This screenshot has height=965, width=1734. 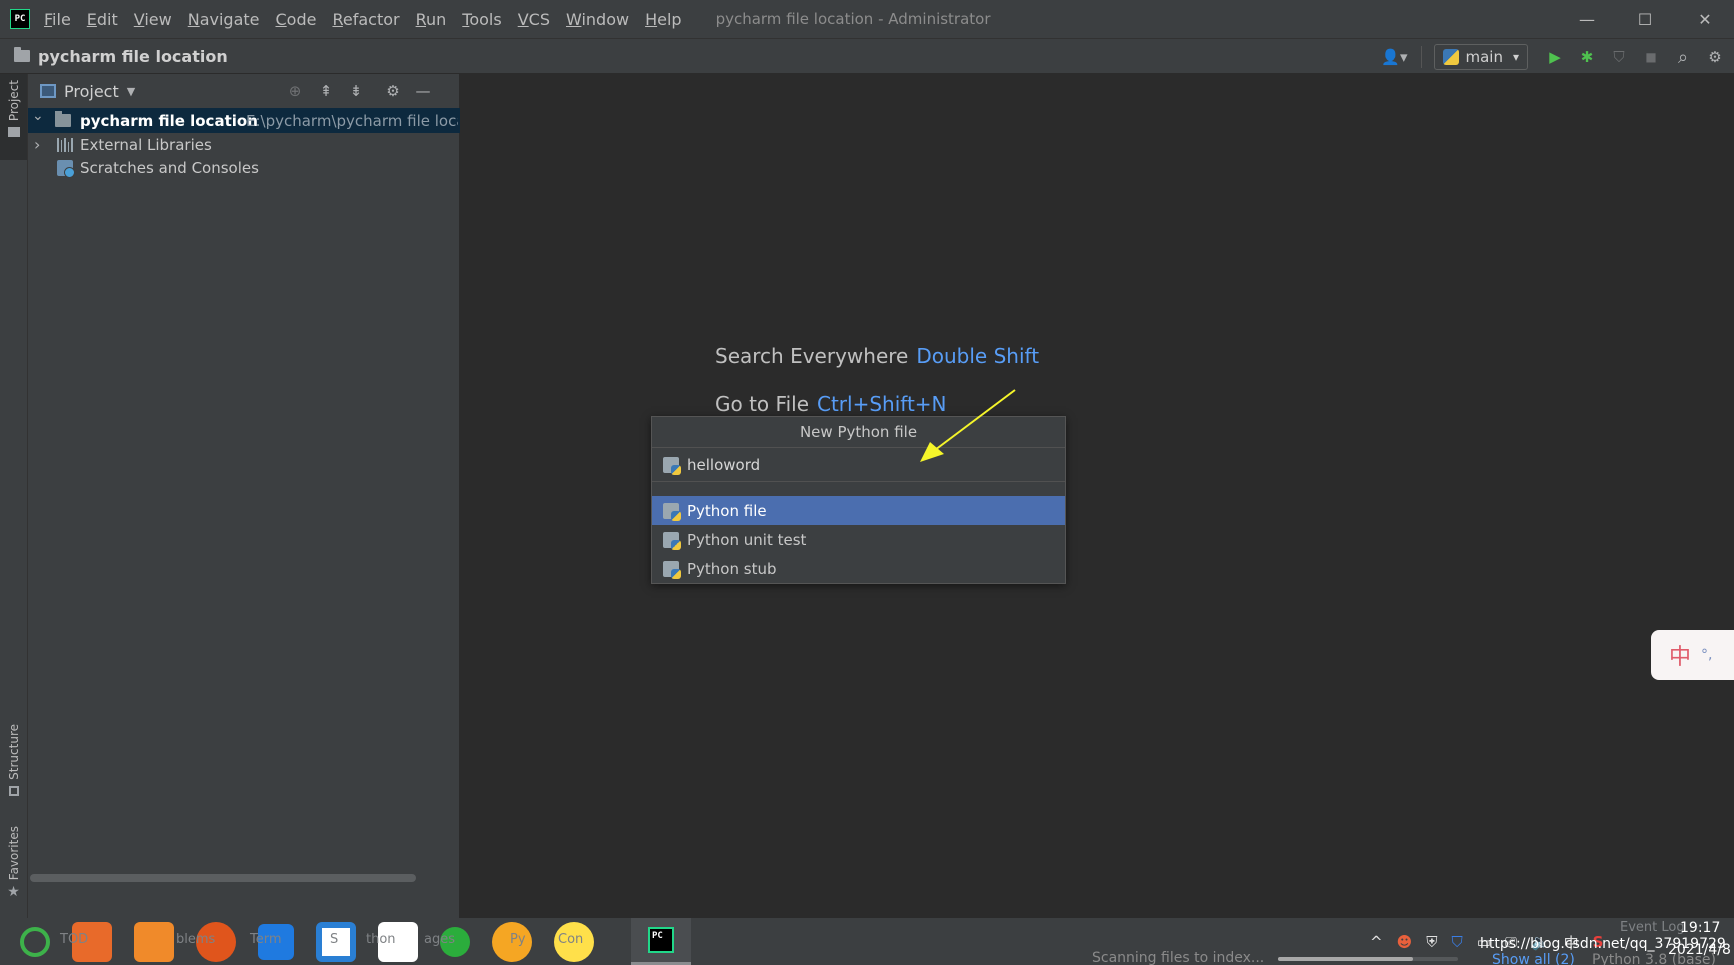 I want to click on event-log-label: Event Log, so click(x=1652, y=927).